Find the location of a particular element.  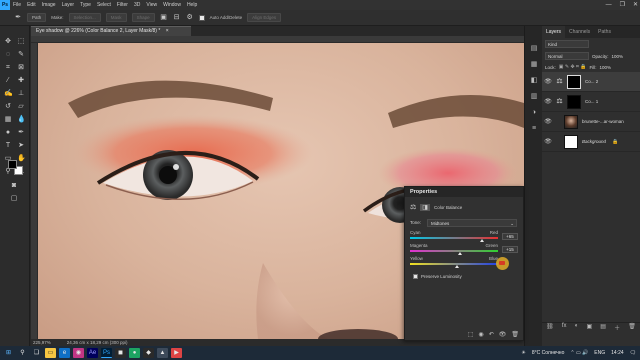

layer-row-photo: 👁 brunette-...ar-woman is located at coordinates (591, 122).